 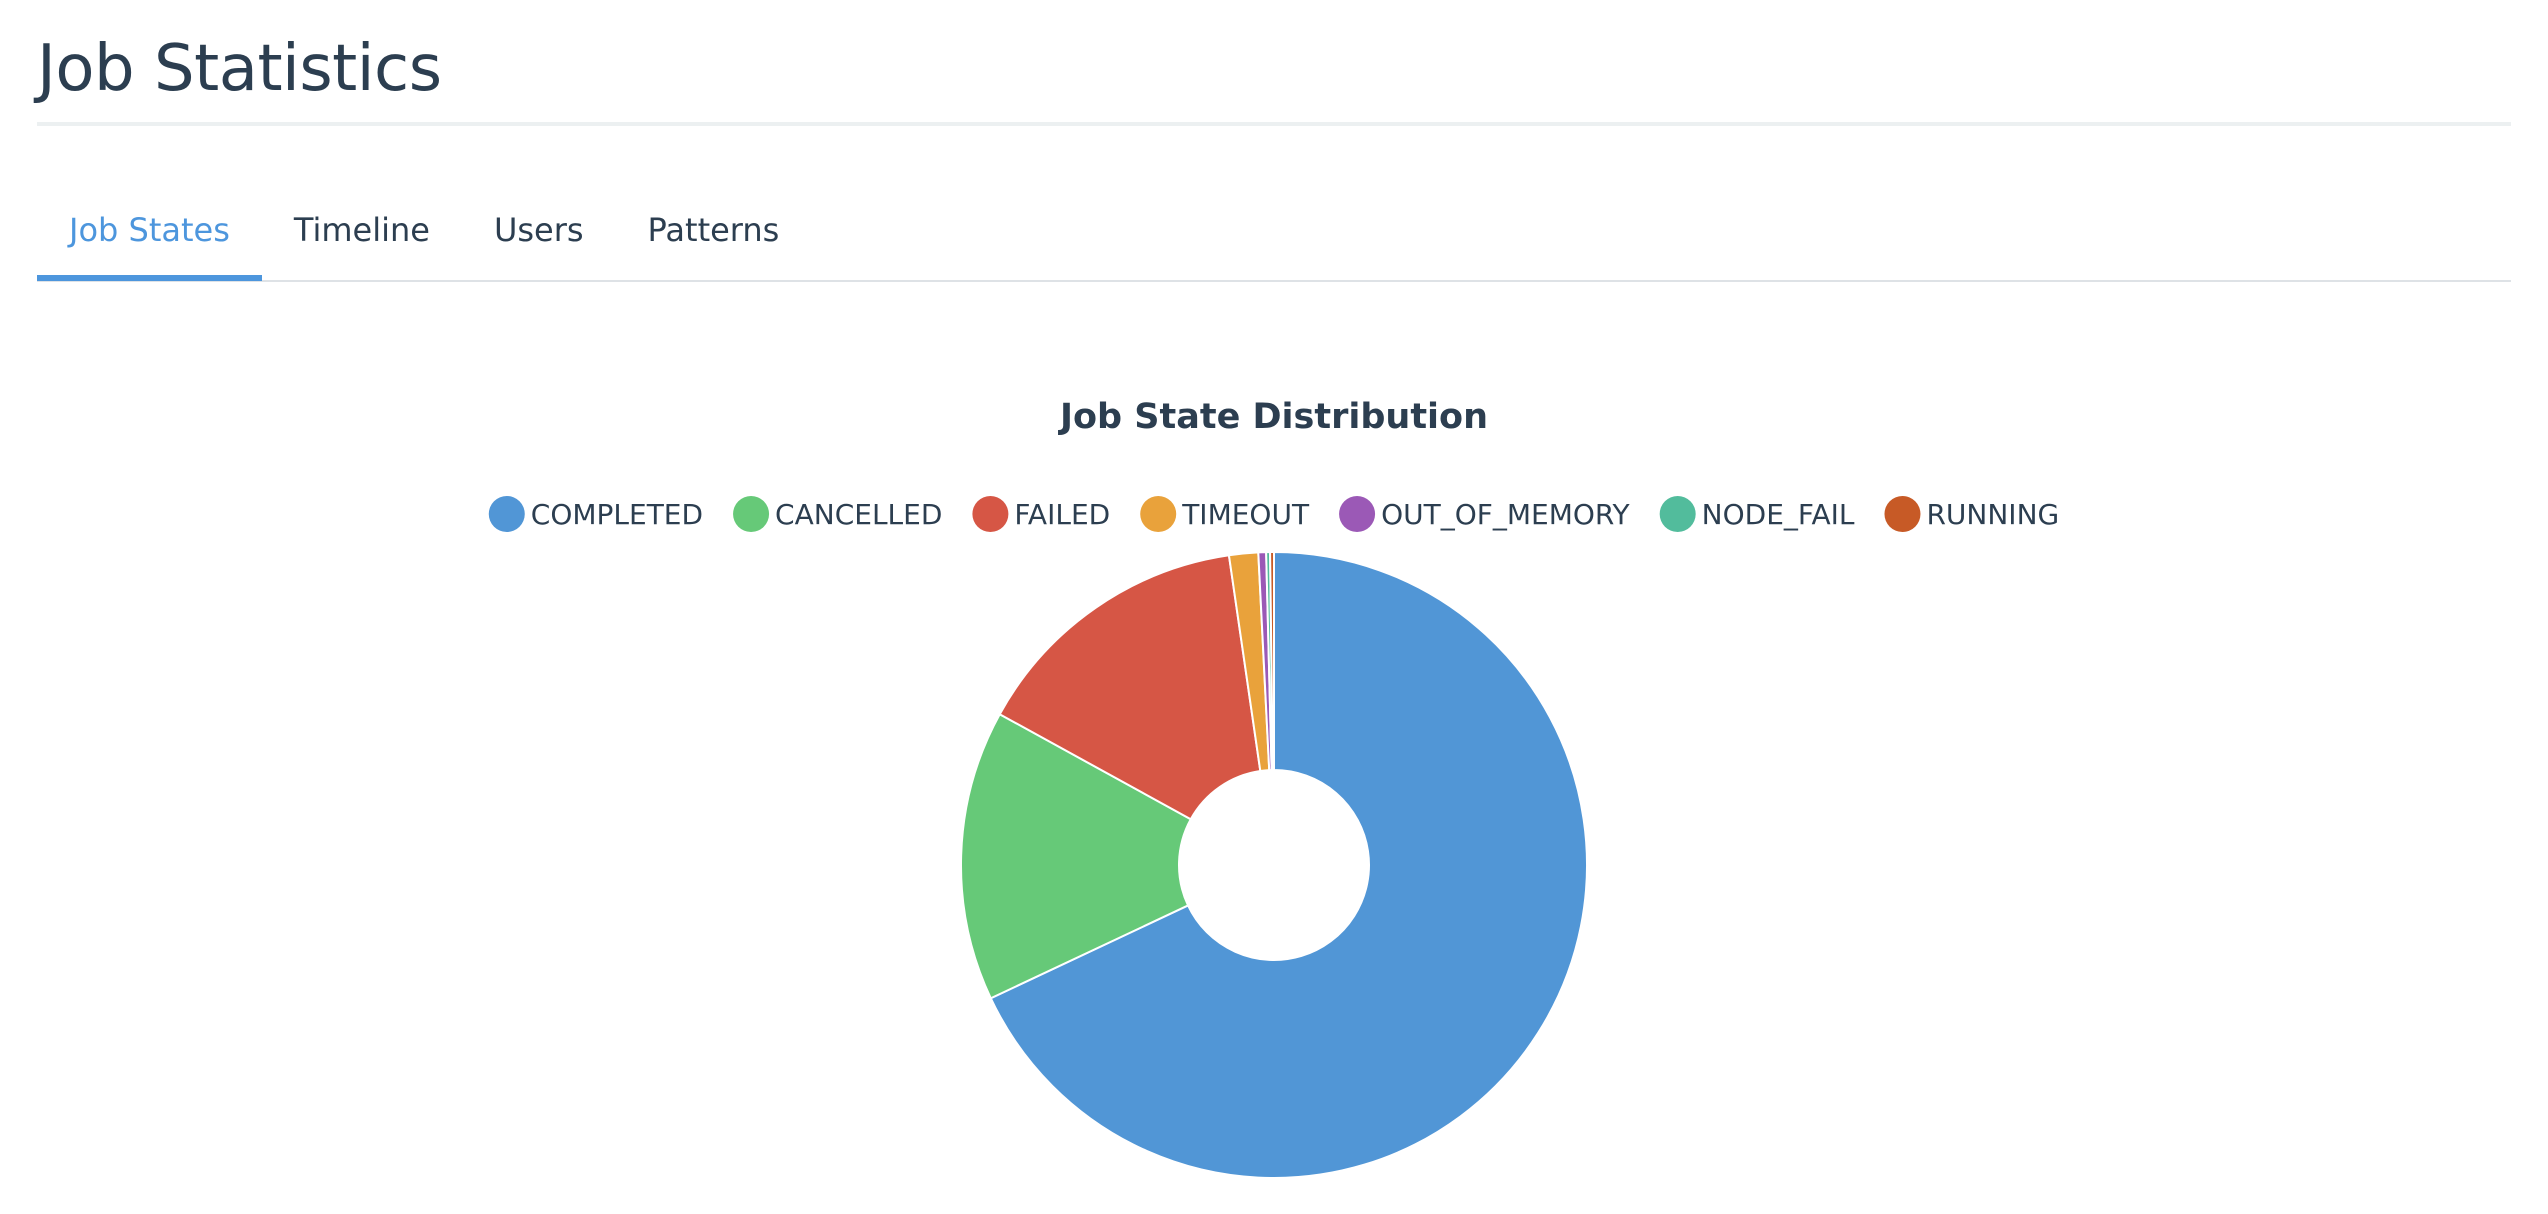 What do you see at coordinates (751, 514) in the screenshot?
I see `legend-marker-cancelled` at bounding box center [751, 514].